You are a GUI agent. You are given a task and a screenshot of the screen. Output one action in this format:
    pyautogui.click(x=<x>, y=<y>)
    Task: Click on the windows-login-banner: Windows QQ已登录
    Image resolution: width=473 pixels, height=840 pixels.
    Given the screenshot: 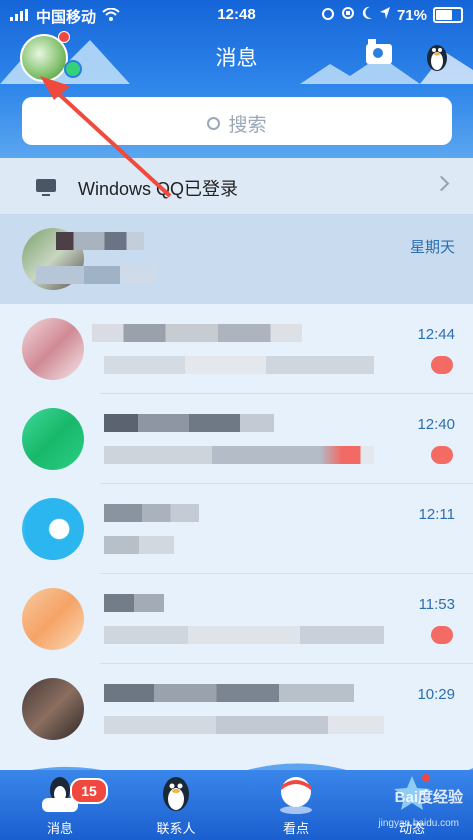 What is the action you would take?
    pyautogui.click(x=236, y=186)
    